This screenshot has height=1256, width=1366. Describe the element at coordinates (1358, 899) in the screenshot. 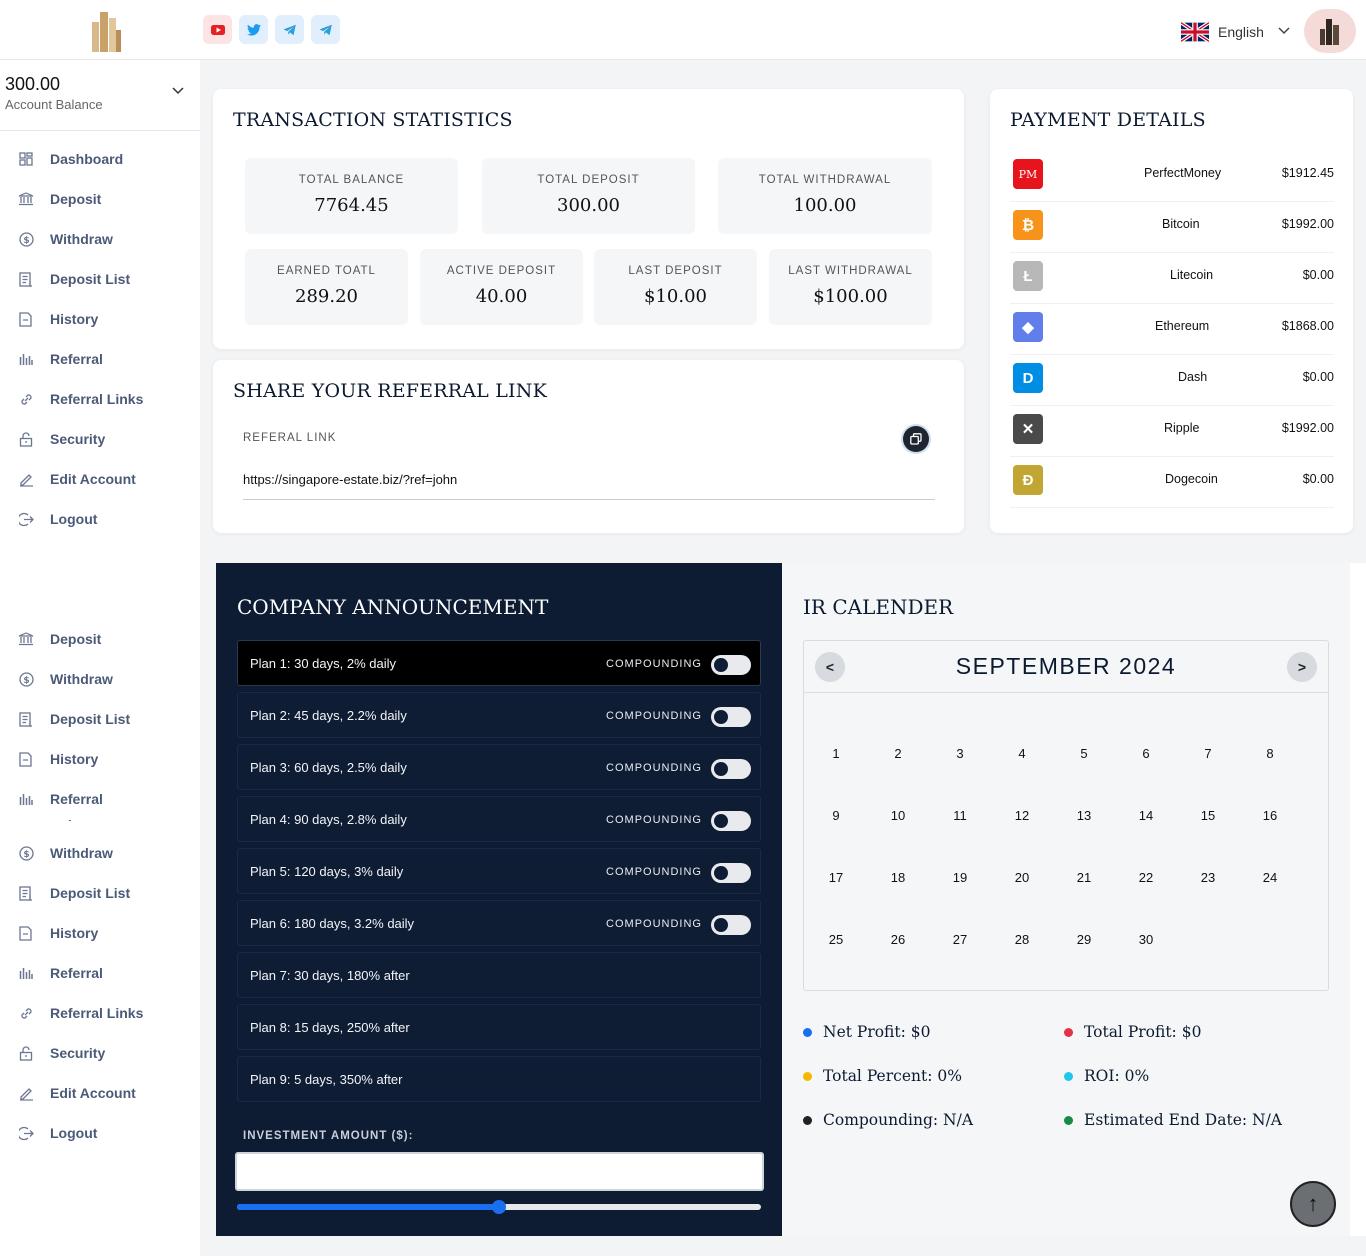

I see `scrollbar` at that location.